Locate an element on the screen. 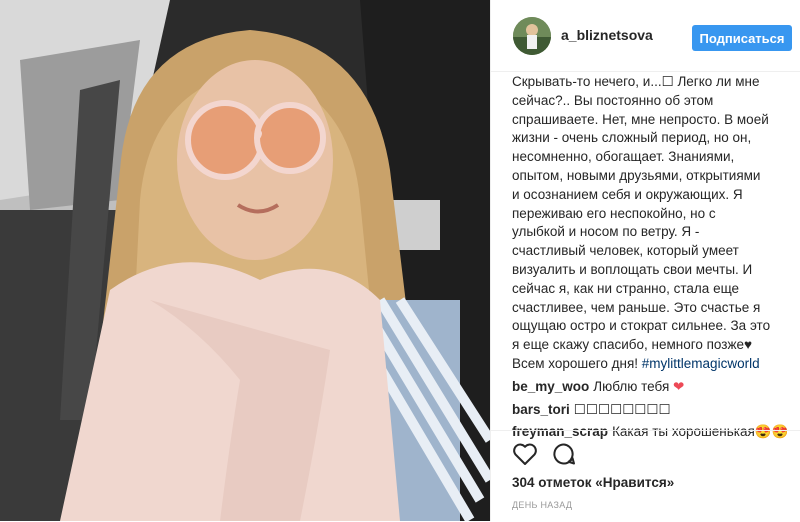 The height and width of the screenshot is (522, 800). comment-item: bars_tori ☐☐☐☐☐☐☐☐ is located at coordinates (653, 410).